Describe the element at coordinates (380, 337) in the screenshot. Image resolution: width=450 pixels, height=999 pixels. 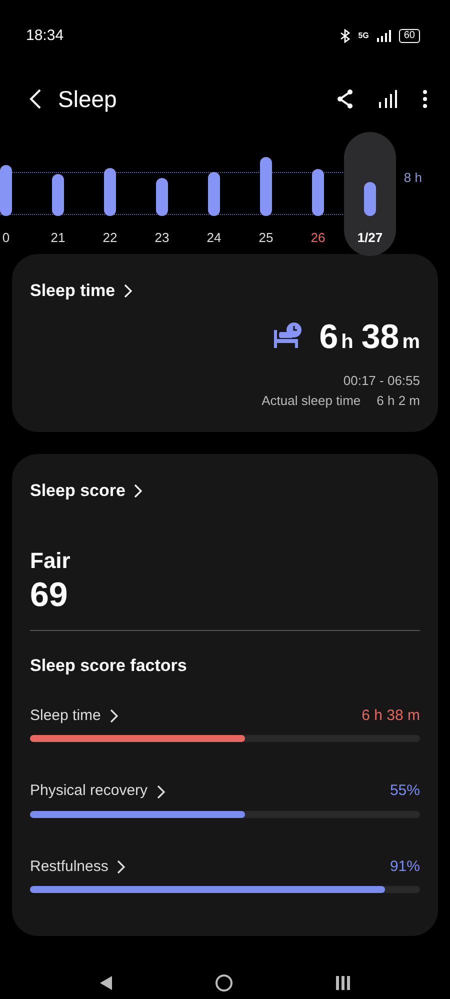
I see `sleep-minutes: 38` at that location.